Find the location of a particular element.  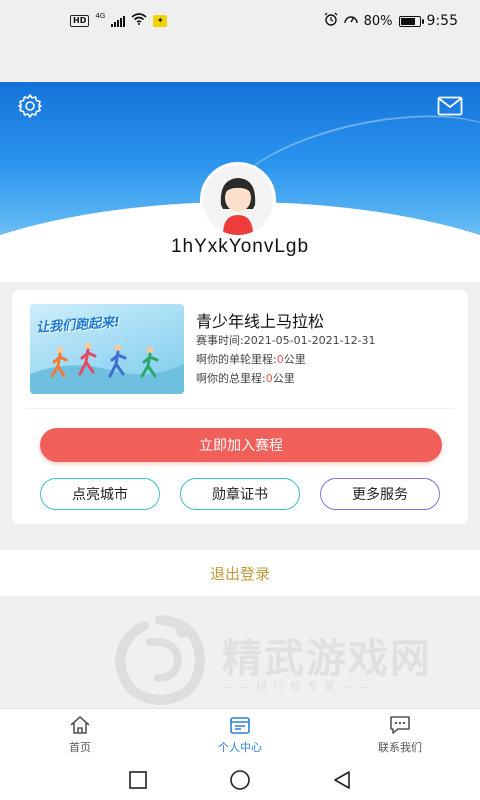

wifi-icon is located at coordinates (139, 21).